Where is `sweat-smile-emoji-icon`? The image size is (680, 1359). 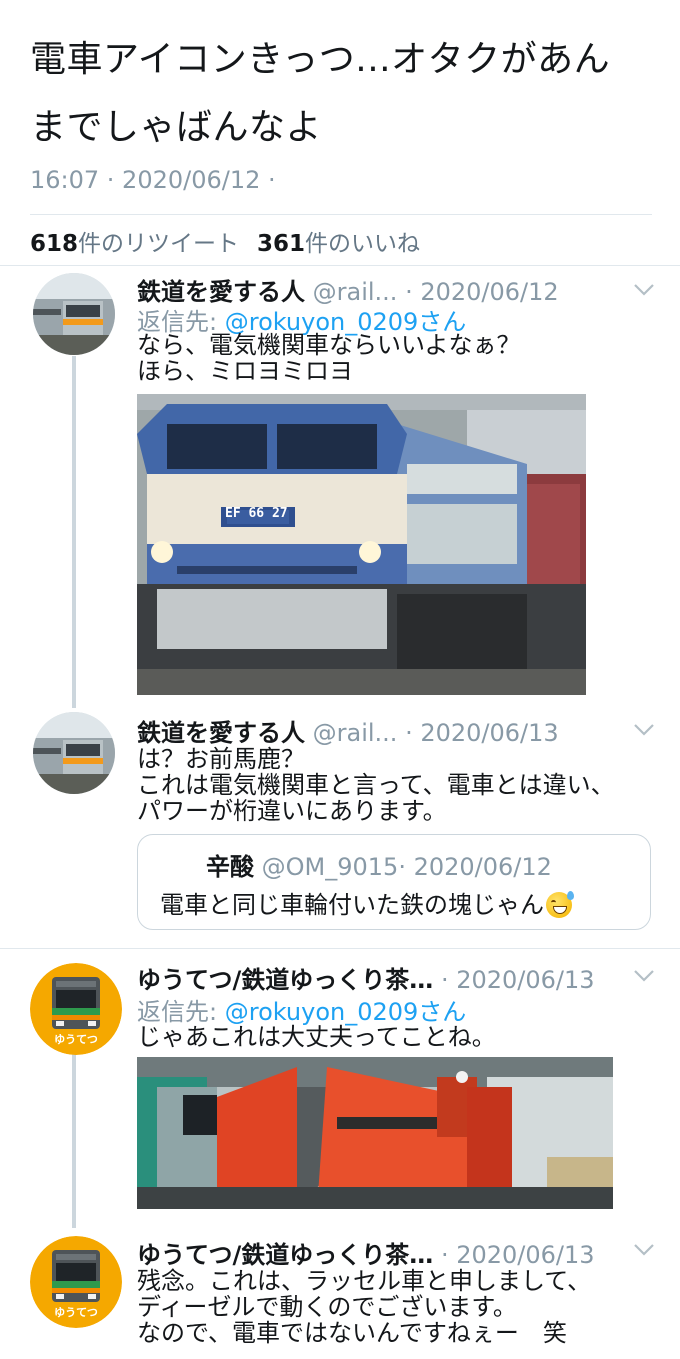 sweat-smile-emoji-icon is located at coordinates (560, 904).